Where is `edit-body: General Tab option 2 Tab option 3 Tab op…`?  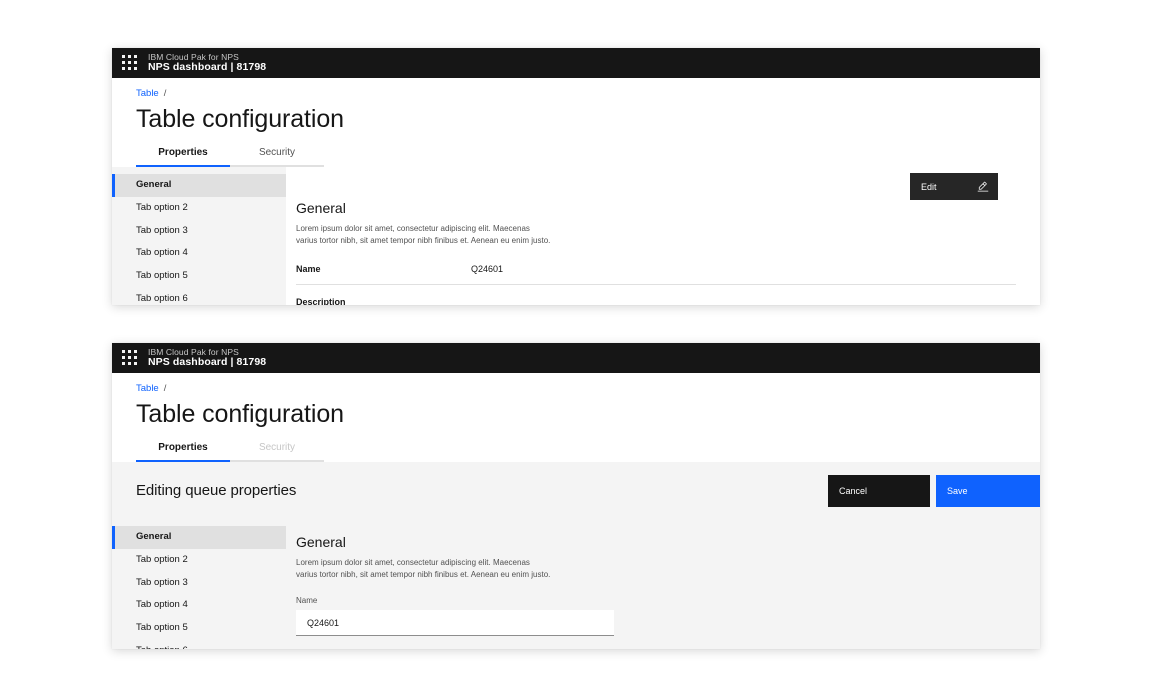 edit-body: General Tab option 2 Tab option 3 Tab op… is located at coordinates (576, 584).